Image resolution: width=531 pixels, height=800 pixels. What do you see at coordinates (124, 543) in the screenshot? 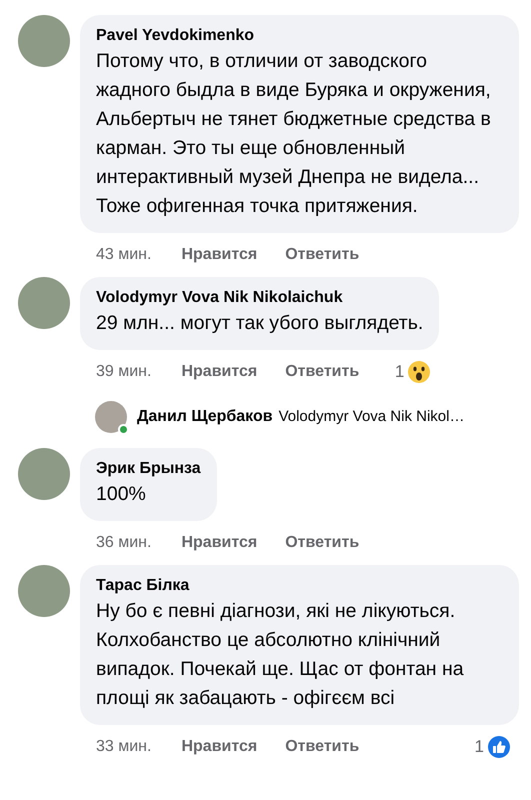
I see `timestamp: 36 мин.` at bounding box center [124, 543].